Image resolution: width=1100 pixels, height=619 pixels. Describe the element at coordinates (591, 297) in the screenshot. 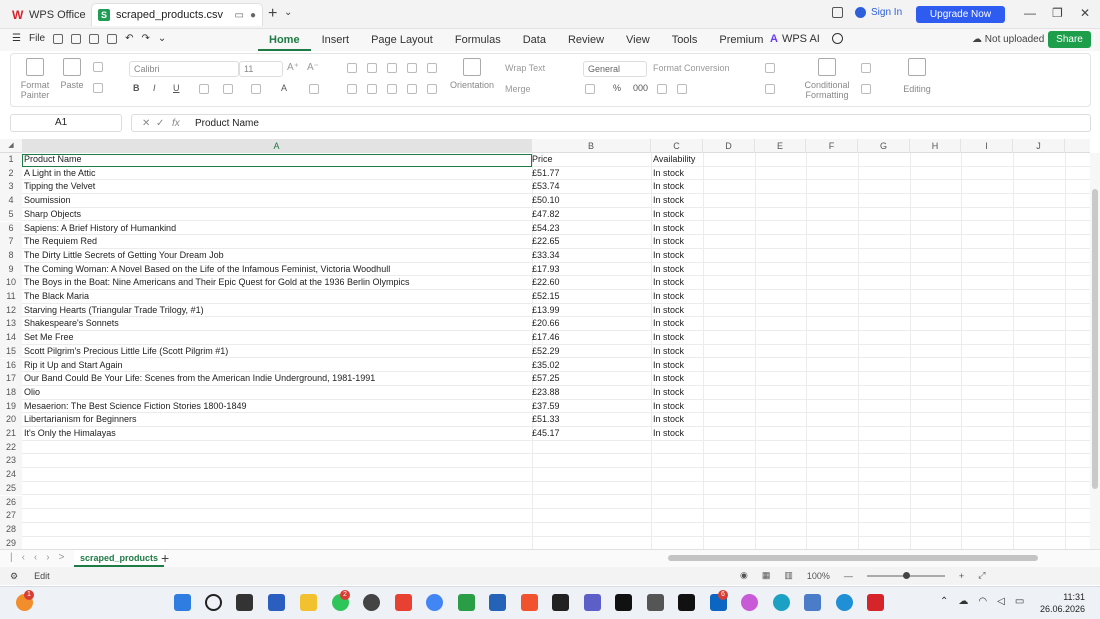

I see `cell-price: £52.15` at that location.